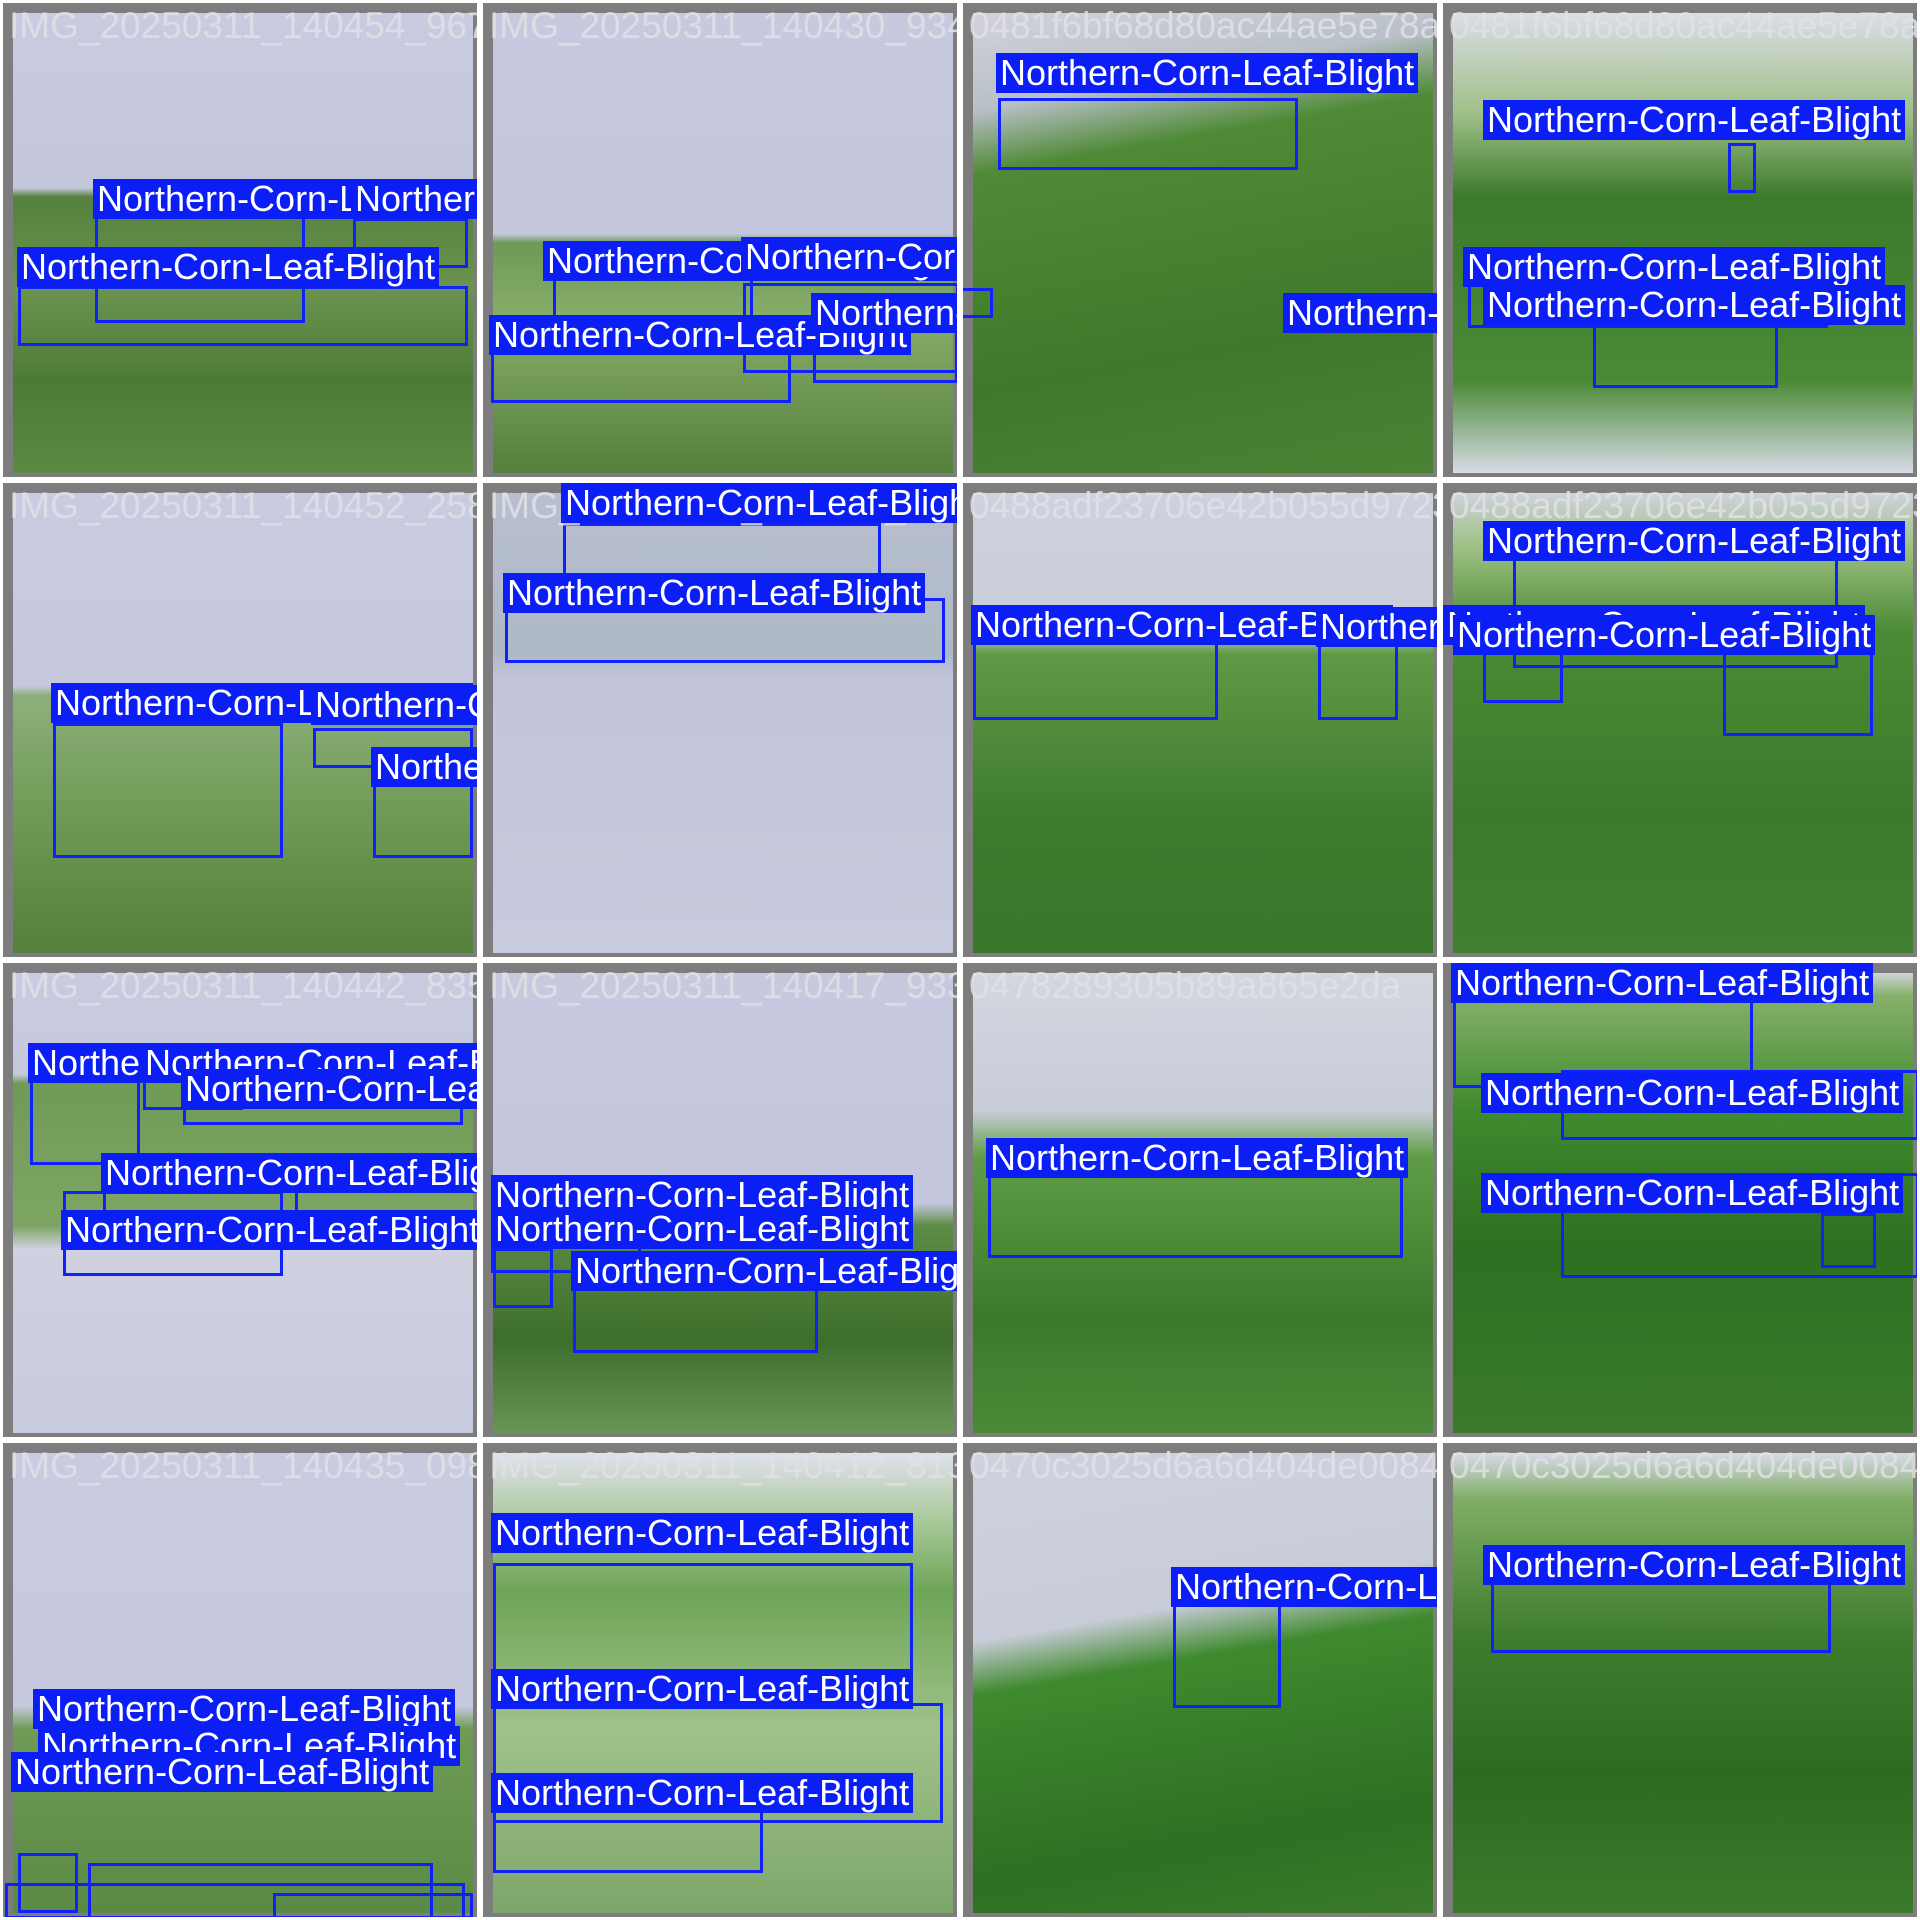 Image resolution: width=1920 pixels, height=1920 pixels. I want to click on tile-filename: IMG_20250311_140452_258.jpg, so click(243, 505).